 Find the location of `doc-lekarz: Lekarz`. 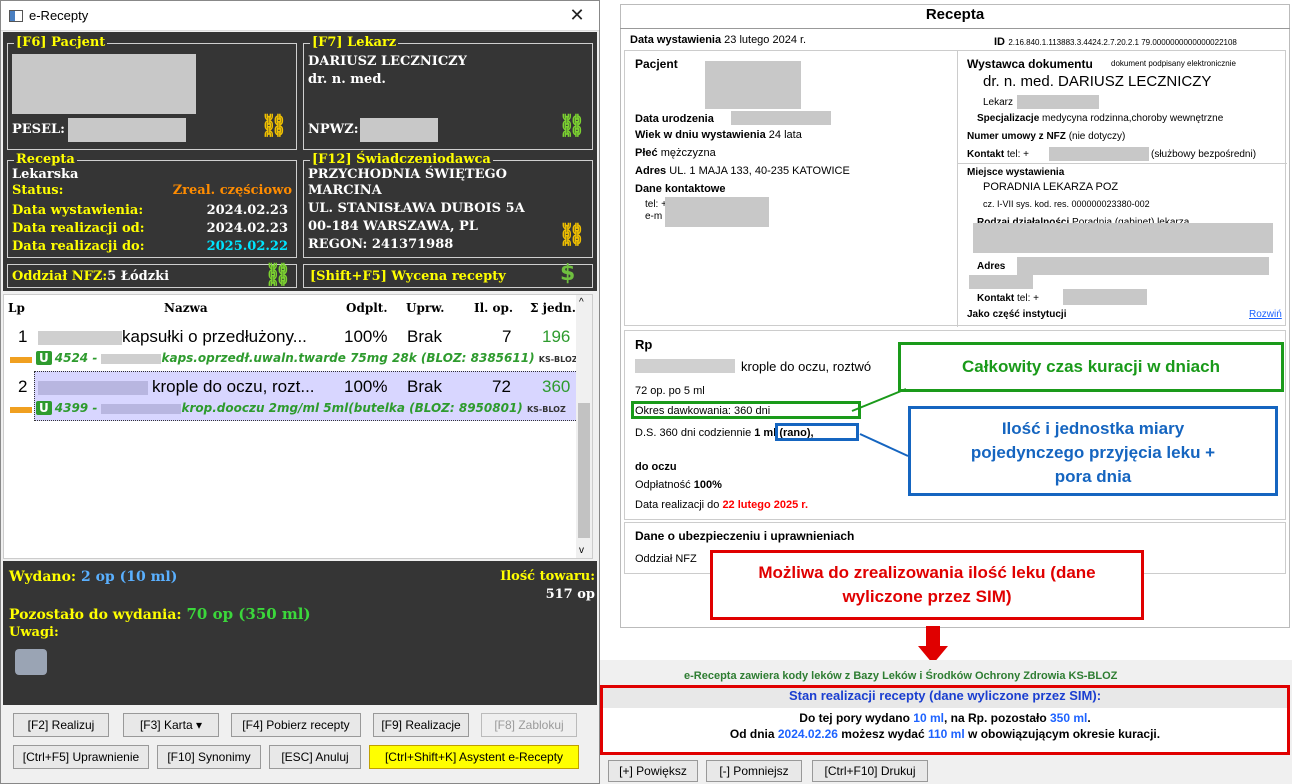

doc-lekarz: Lekarz is located at coordinates (998, 102).